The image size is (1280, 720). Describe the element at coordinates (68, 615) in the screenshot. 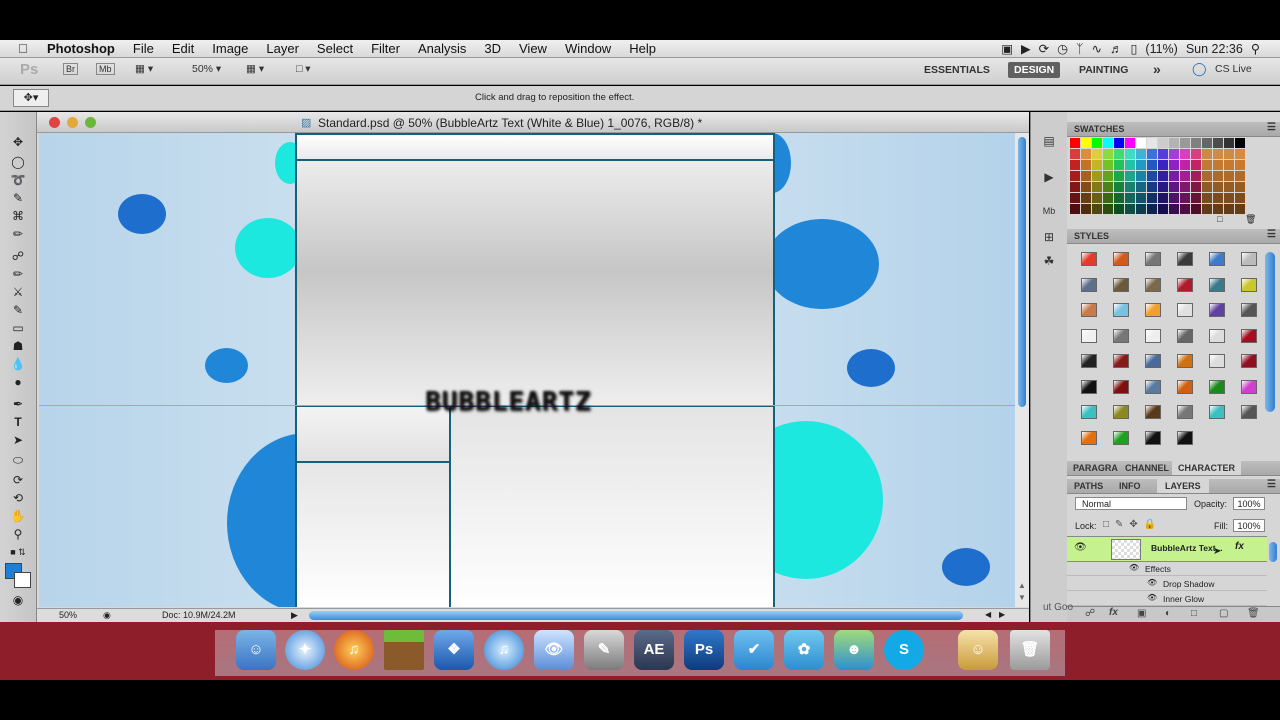

I see `status-zoom: 50%` at that location.